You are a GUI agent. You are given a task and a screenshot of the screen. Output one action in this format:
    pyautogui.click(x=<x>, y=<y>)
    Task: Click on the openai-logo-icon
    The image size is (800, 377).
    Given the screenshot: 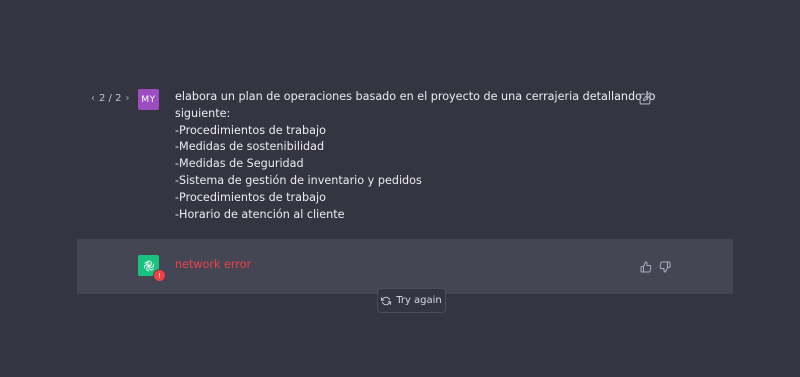 What is the action you would take?
    pyautogui.click(x=148, y=265)
    